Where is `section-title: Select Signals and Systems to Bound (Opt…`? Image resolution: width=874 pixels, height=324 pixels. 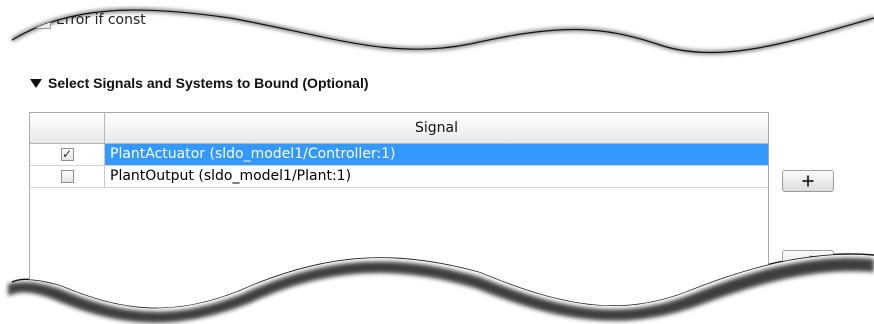 section-title: Select Signals and Systems to Bound (Opt… is located at coordinates (208, 83).